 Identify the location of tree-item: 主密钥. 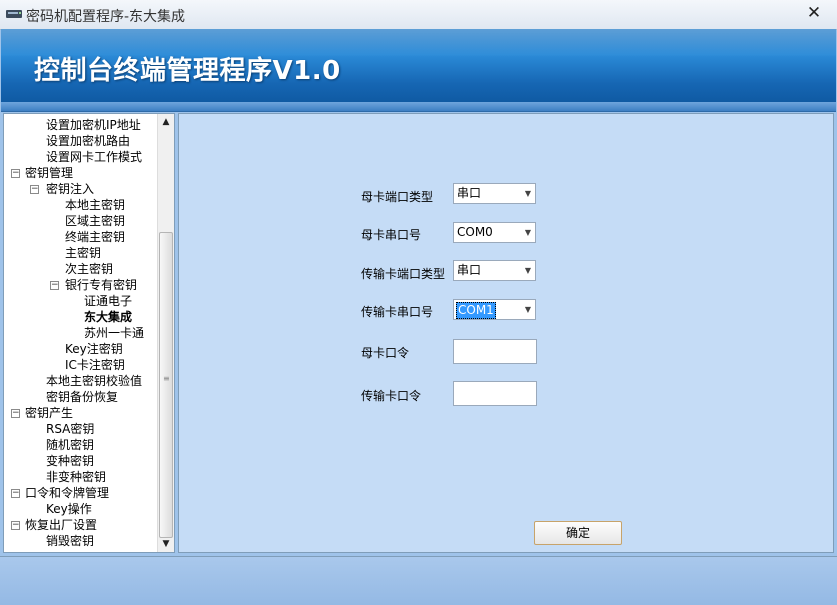
(83, 253).